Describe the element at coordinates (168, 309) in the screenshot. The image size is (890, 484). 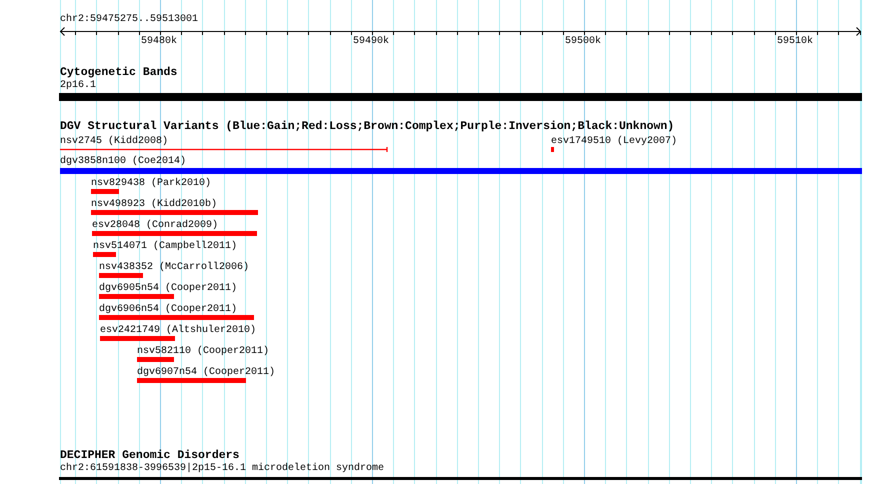
I see `variant-label: dgv6906n54 (Cooper2011)` at that location.